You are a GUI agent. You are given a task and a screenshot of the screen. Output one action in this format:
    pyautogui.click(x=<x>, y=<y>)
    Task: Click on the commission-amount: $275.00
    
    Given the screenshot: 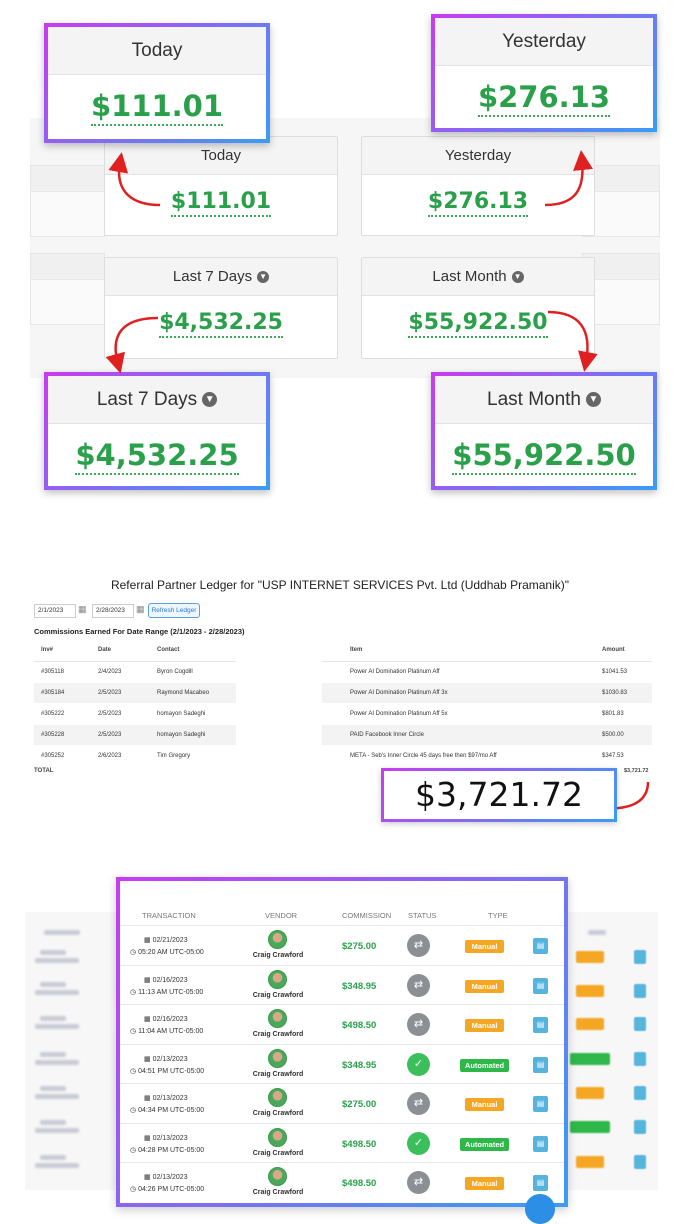 What is the action you would take?
    pyautogui.click(x=359, y=946)
    